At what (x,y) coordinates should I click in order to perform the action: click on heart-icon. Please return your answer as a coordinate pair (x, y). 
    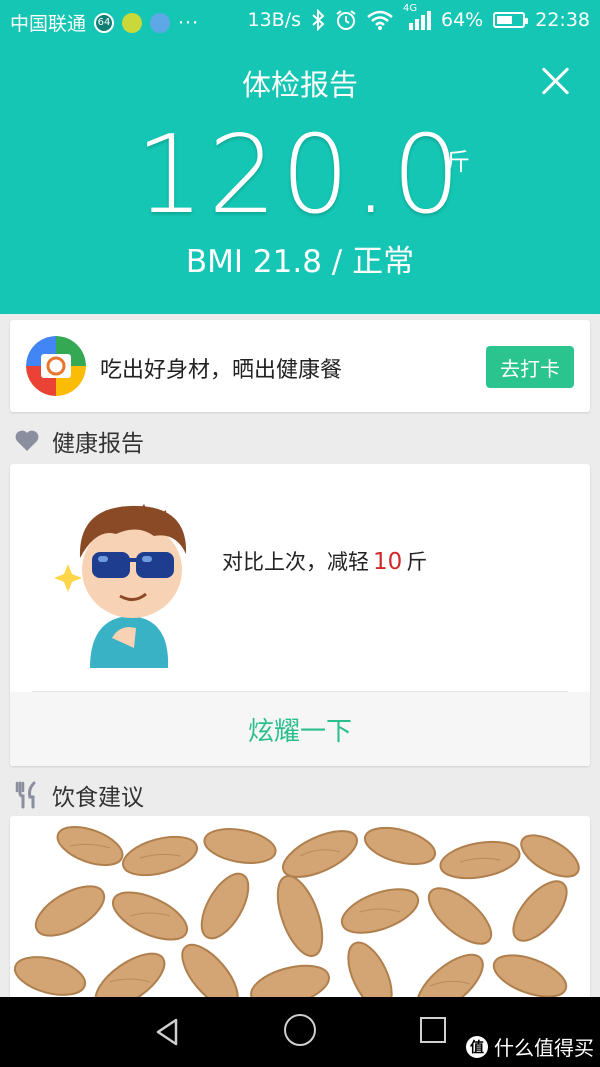
    Looking at the image, I should click on (27, 440).